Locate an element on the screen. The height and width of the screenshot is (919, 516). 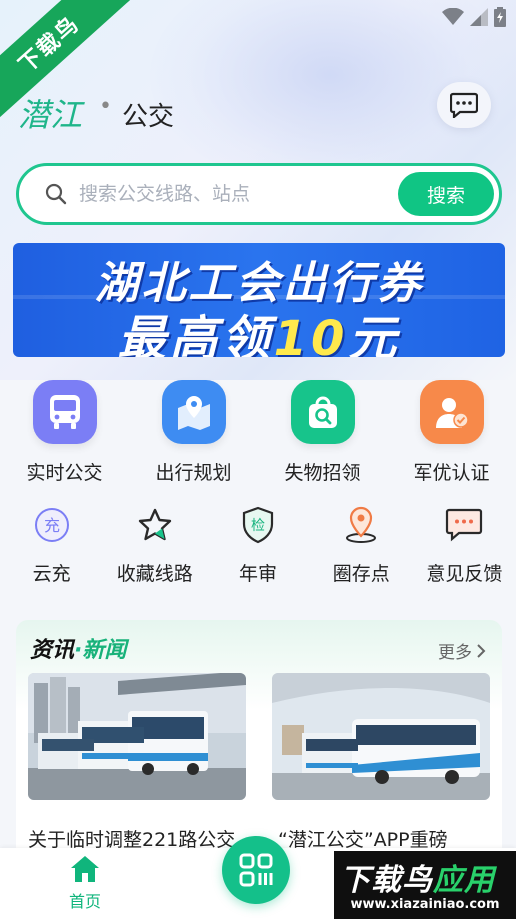
chevron-right-icon is located at coordinates (481, 650).